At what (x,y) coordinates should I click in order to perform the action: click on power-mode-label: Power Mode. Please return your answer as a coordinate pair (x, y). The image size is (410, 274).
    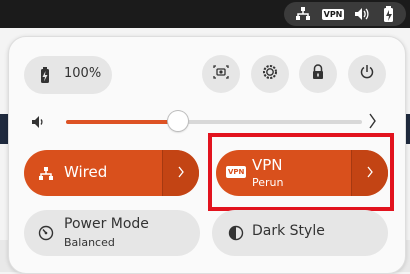
    Looking at the image, I should click on (106, 224).